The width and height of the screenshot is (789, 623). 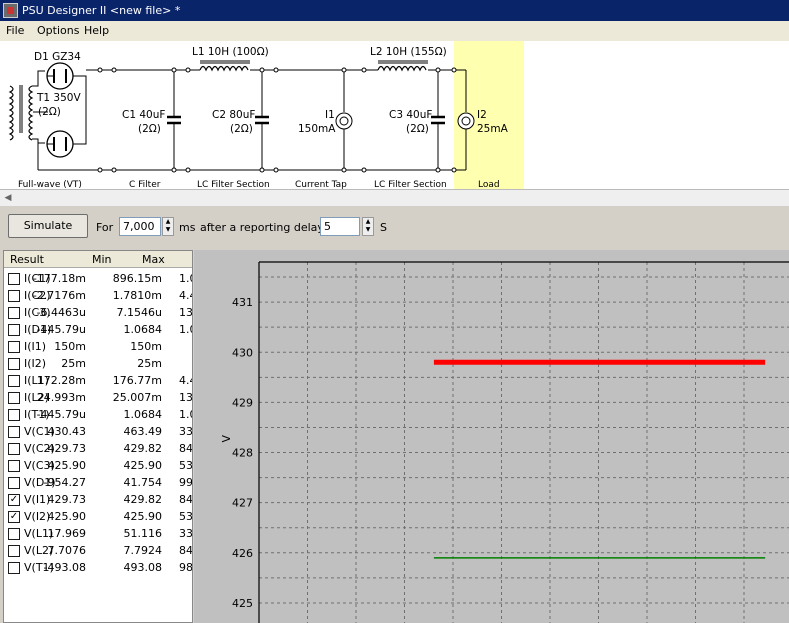 What do you see at coordinates (368, 226) in the screenshot?
I see `delay-spinner: ▲ ▼` at bounding box center [368, 226].